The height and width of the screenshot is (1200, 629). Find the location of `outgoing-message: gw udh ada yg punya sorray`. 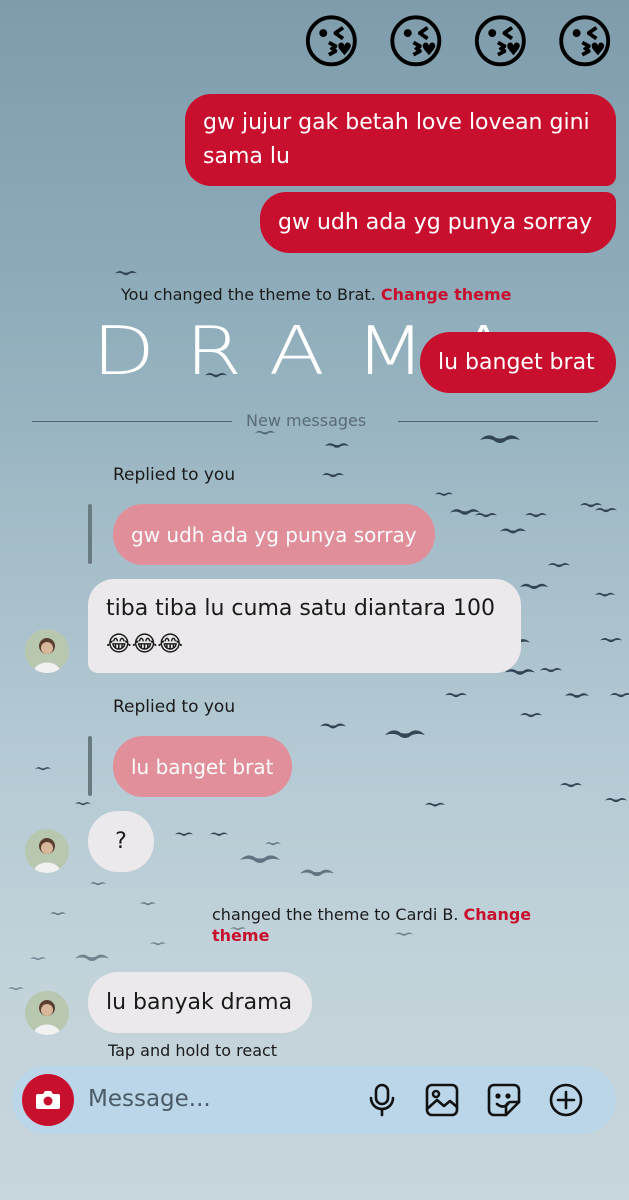

outgoing-message: gw udh ada yg punya sorray is located at coordinates (438, 222).